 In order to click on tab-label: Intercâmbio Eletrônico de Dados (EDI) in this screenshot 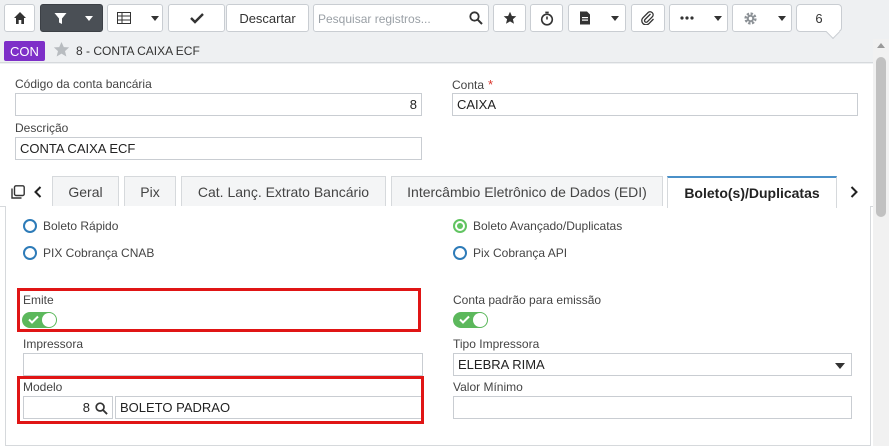, I will do `click(527, 192)`.